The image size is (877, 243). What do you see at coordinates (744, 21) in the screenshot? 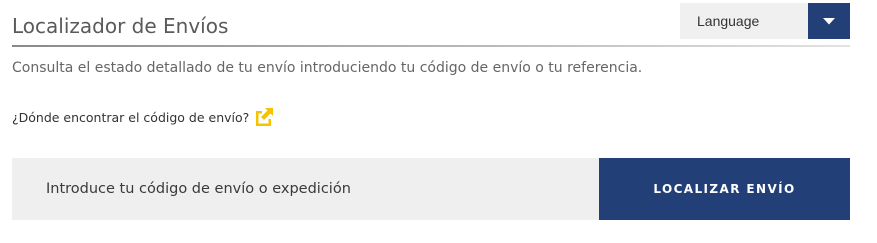
I see `language-dropdown-label: Language` at bounding box center [744, 21].